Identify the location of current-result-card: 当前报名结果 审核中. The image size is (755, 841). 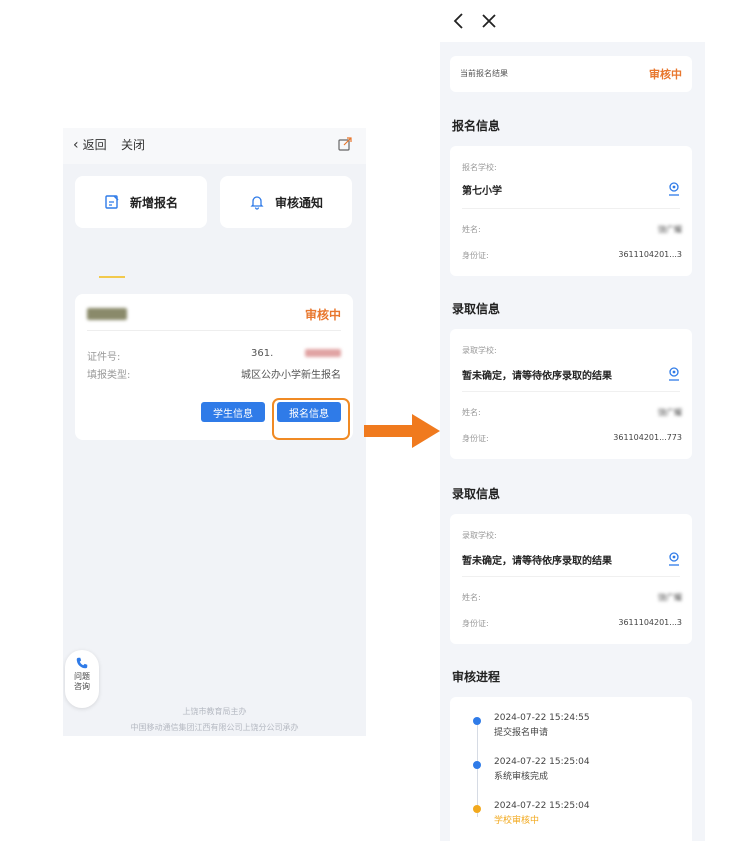
(571, 74).